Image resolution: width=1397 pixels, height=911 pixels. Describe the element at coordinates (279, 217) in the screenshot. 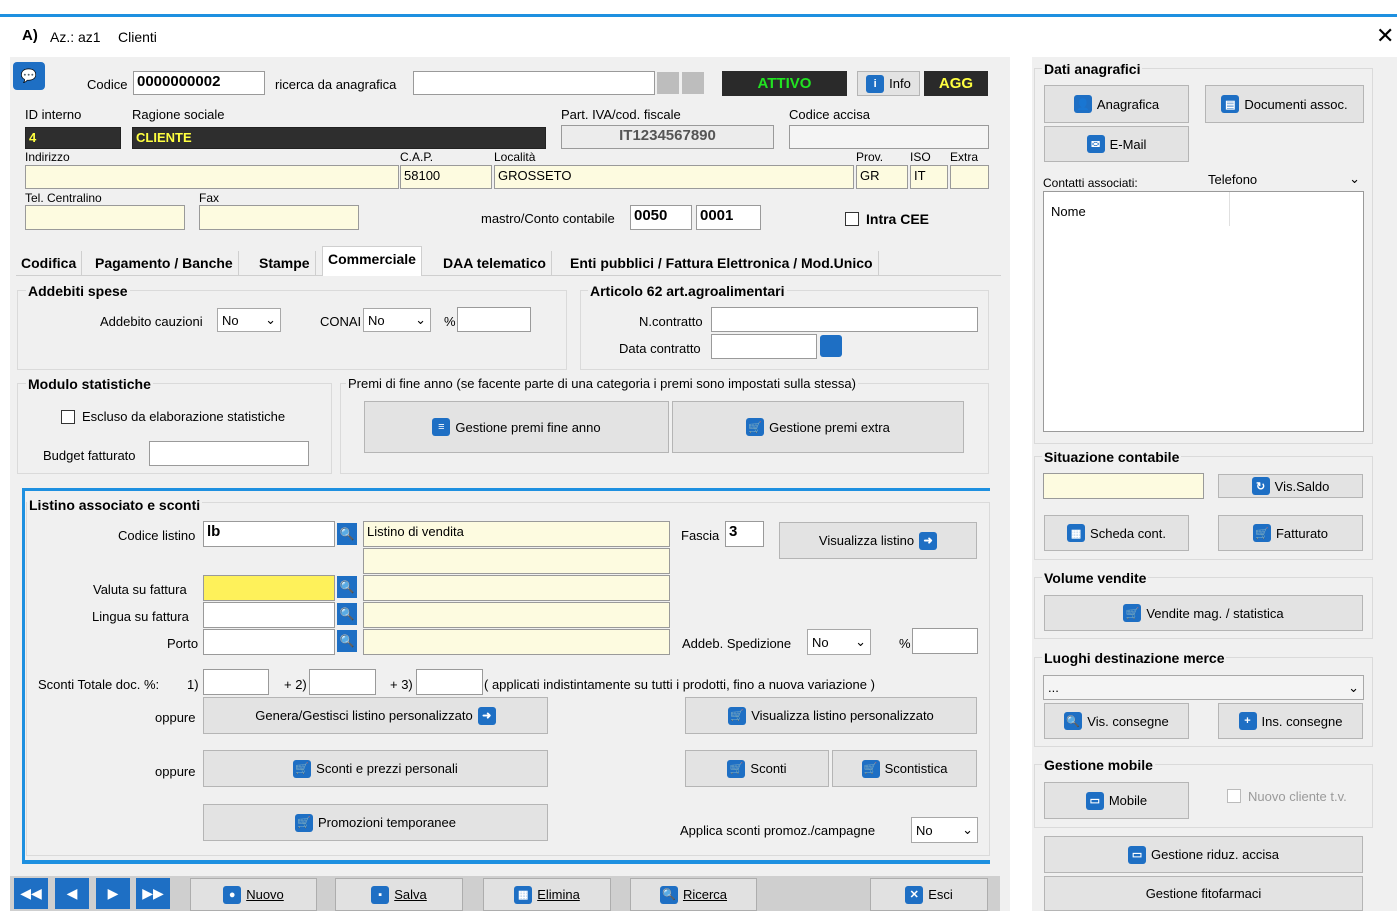

I see `fax-field` at that location.